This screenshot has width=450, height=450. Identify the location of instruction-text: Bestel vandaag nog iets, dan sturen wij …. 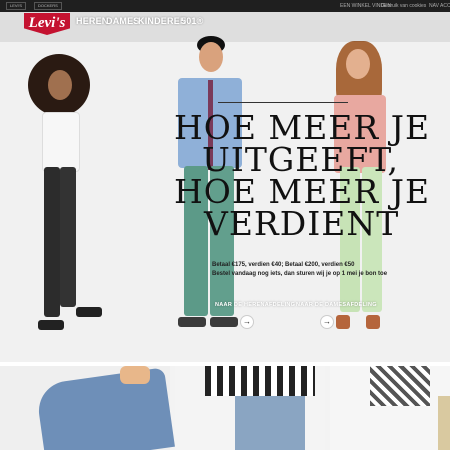
(300, 274).